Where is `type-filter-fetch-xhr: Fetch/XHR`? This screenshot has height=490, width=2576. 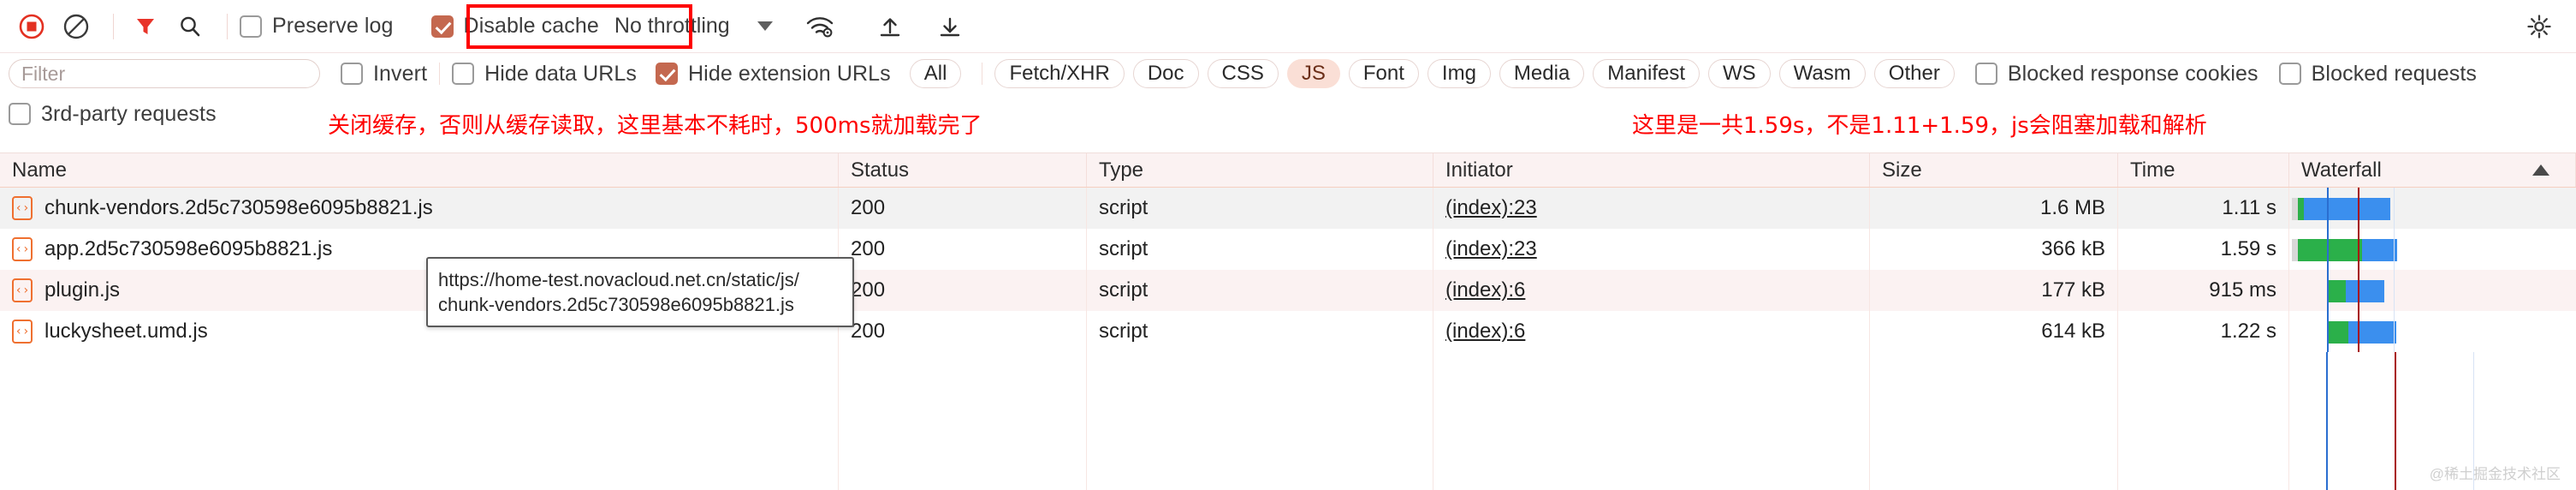
type-filter-fetch-xhr: Fetch/XHR is located at coordinates (1059, 73).